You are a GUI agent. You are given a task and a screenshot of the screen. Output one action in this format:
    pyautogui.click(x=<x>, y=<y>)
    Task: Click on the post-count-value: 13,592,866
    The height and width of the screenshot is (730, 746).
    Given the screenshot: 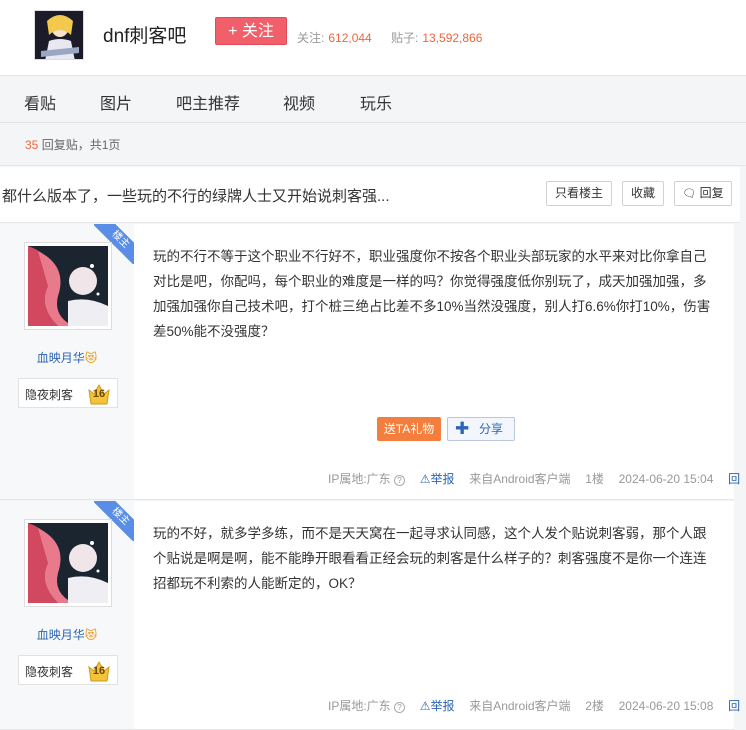 What is the action you would take?
    pyautogui.click(x=452, y=38)
    